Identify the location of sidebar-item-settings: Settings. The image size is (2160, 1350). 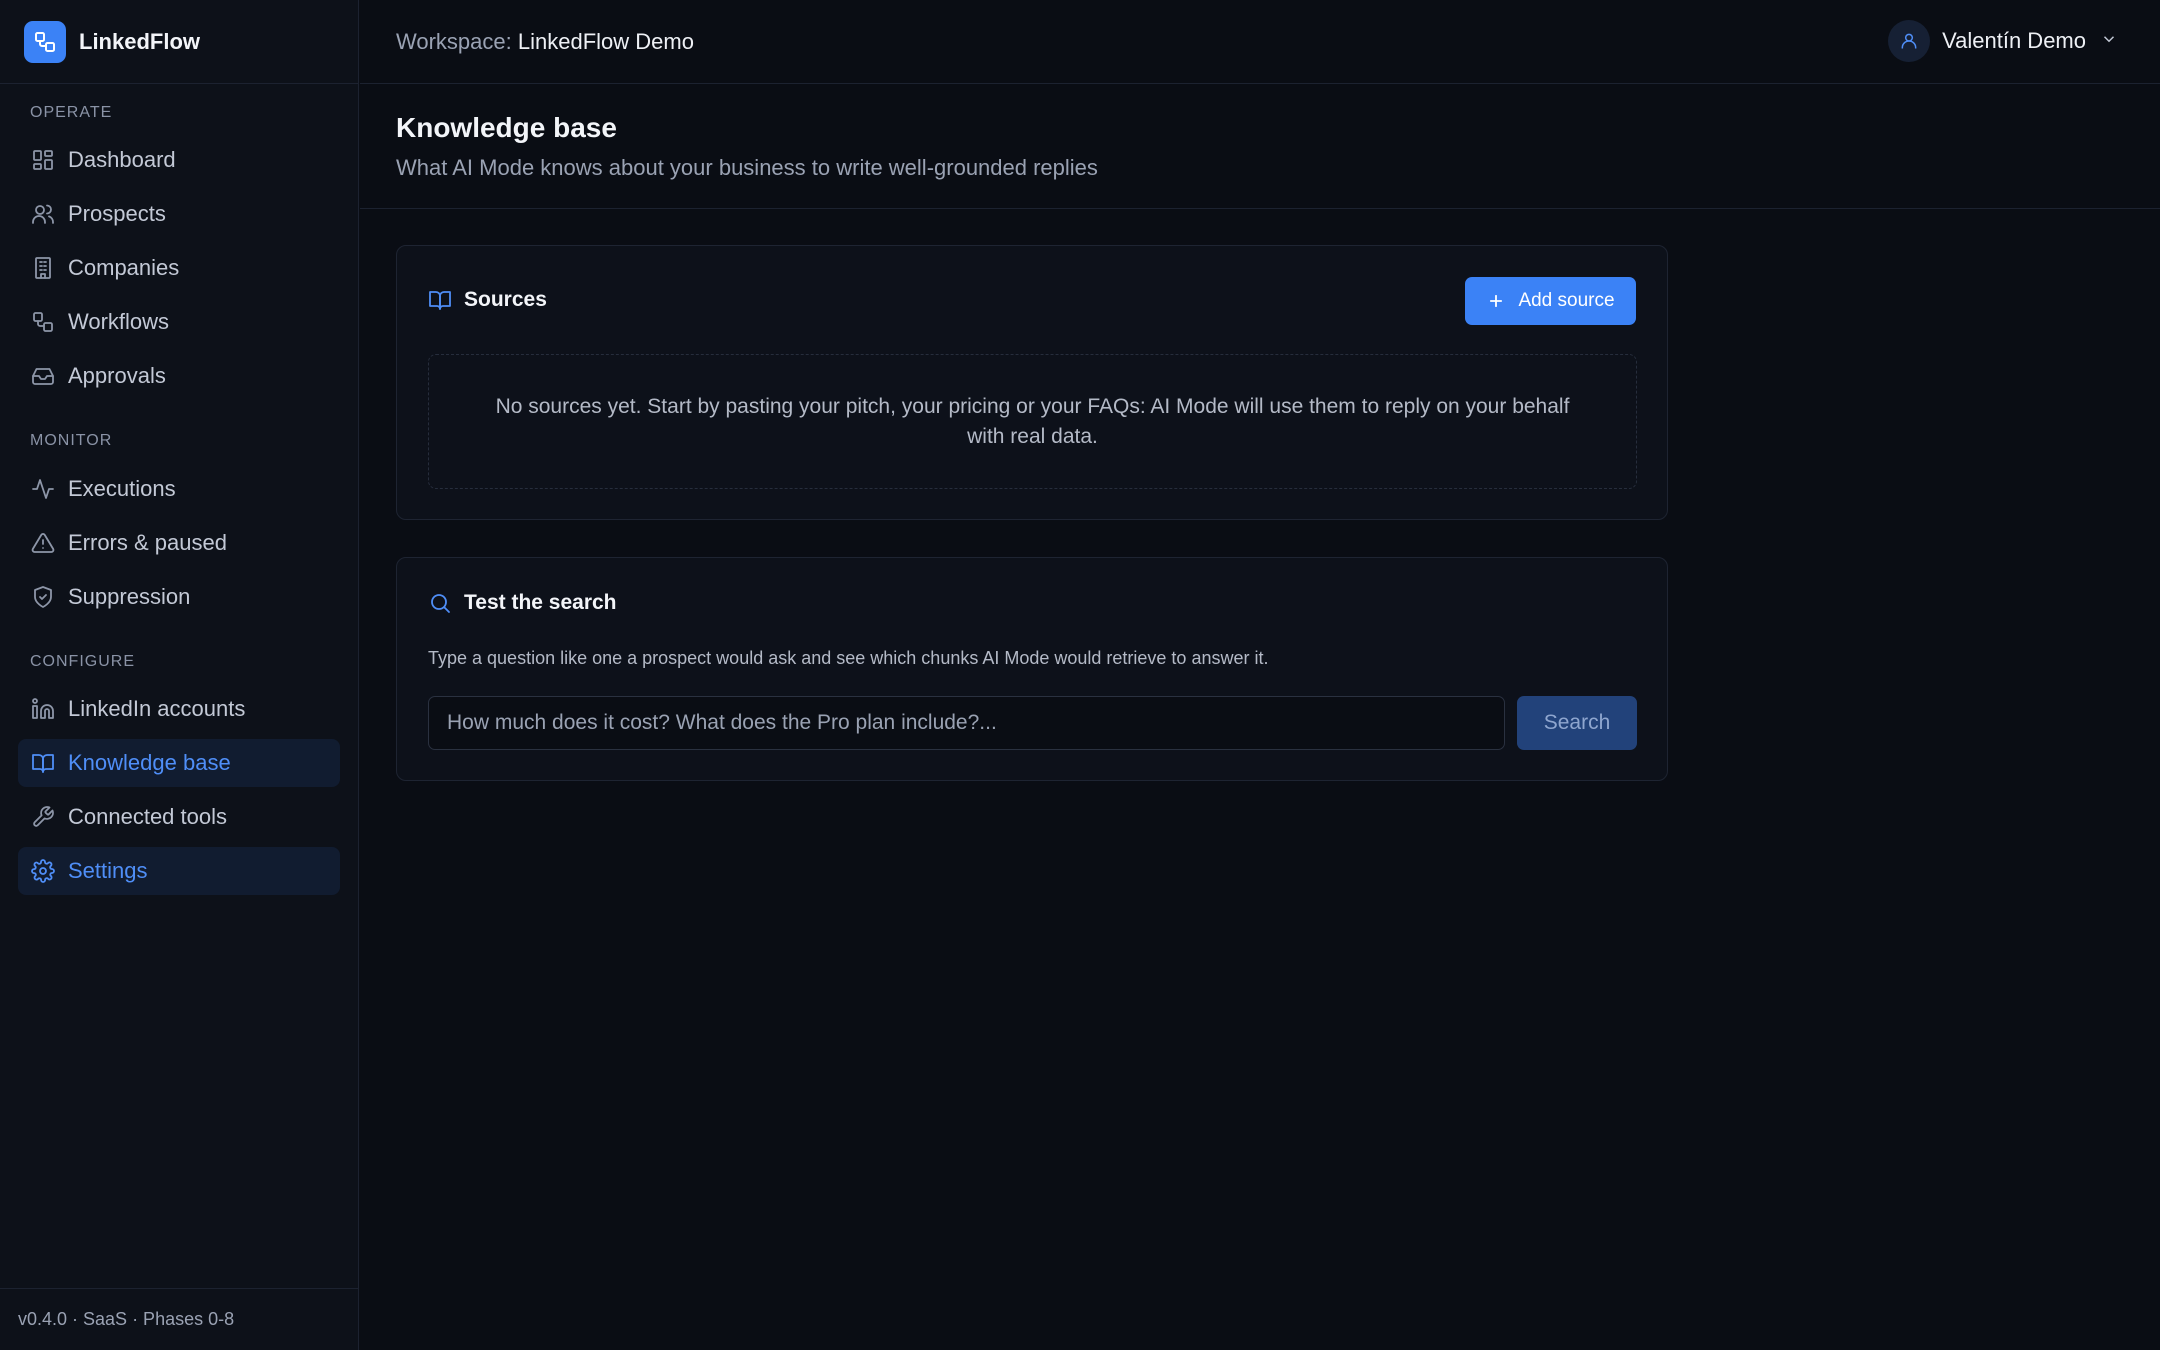
(179, 871).